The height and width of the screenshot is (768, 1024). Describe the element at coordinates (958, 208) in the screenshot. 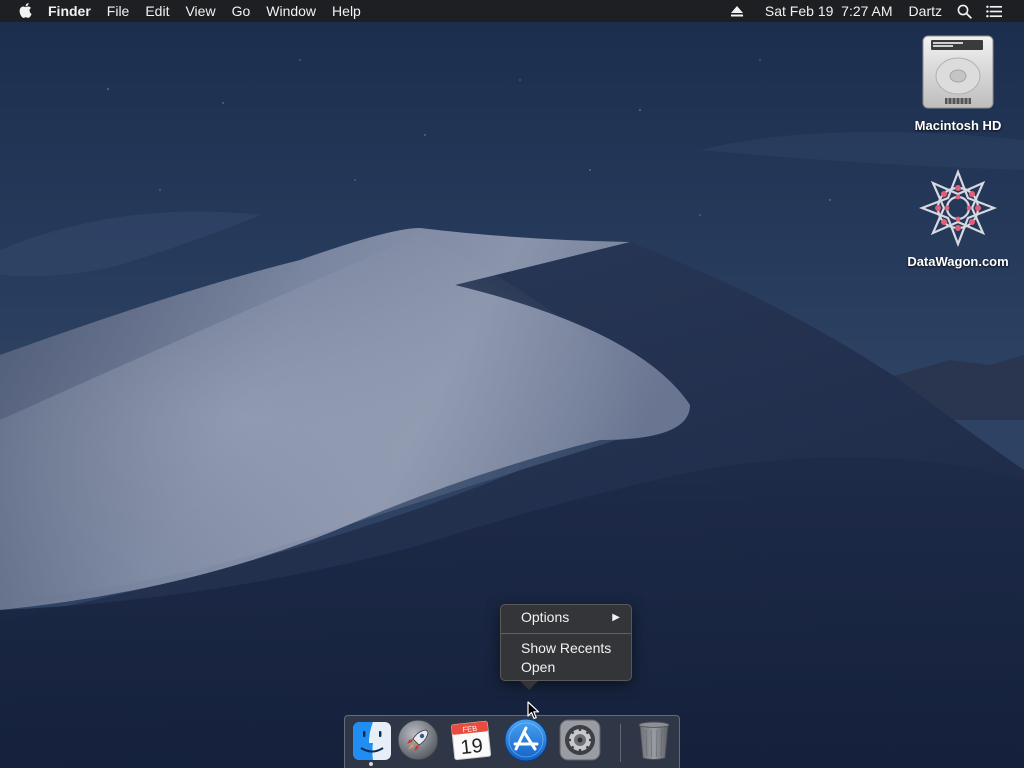

I see `network-volume-icon` at that location.